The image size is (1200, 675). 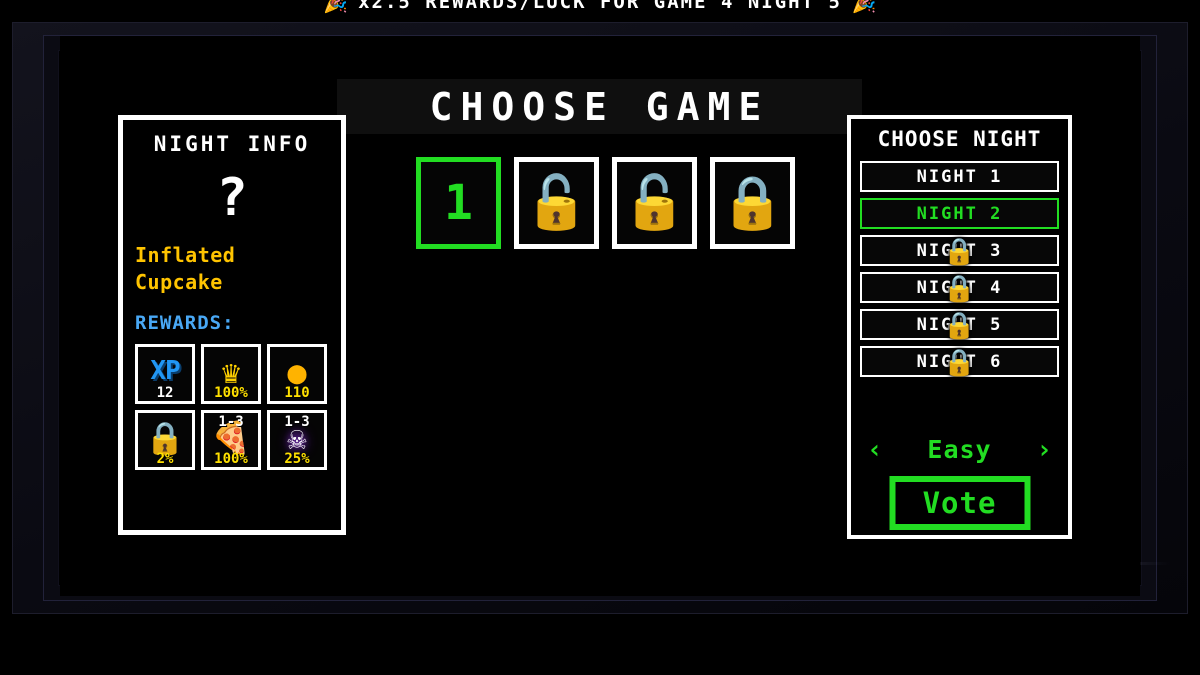 I want to click on night-option-4: NIGHT 4 🔒, so click(x=959, y=287).